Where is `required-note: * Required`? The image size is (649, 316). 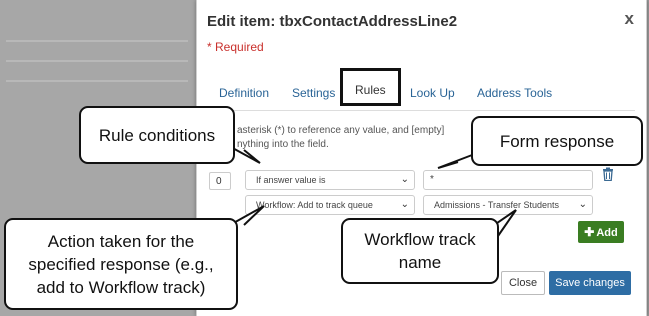 required-note: * Required is located at coordinates (235, 47).